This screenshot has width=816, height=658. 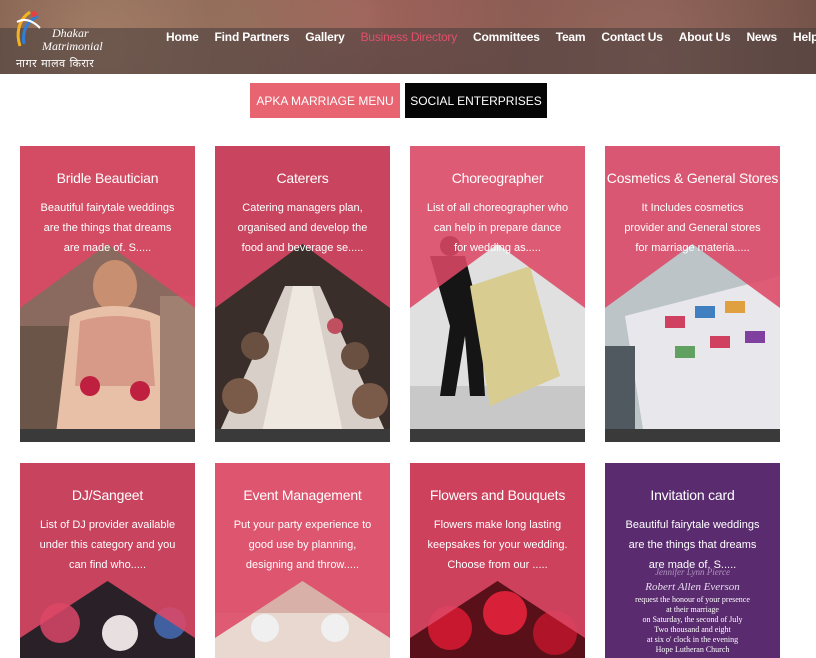 I want to click on logo-name-line2: Matrimonial, so click(x=72, y=46).